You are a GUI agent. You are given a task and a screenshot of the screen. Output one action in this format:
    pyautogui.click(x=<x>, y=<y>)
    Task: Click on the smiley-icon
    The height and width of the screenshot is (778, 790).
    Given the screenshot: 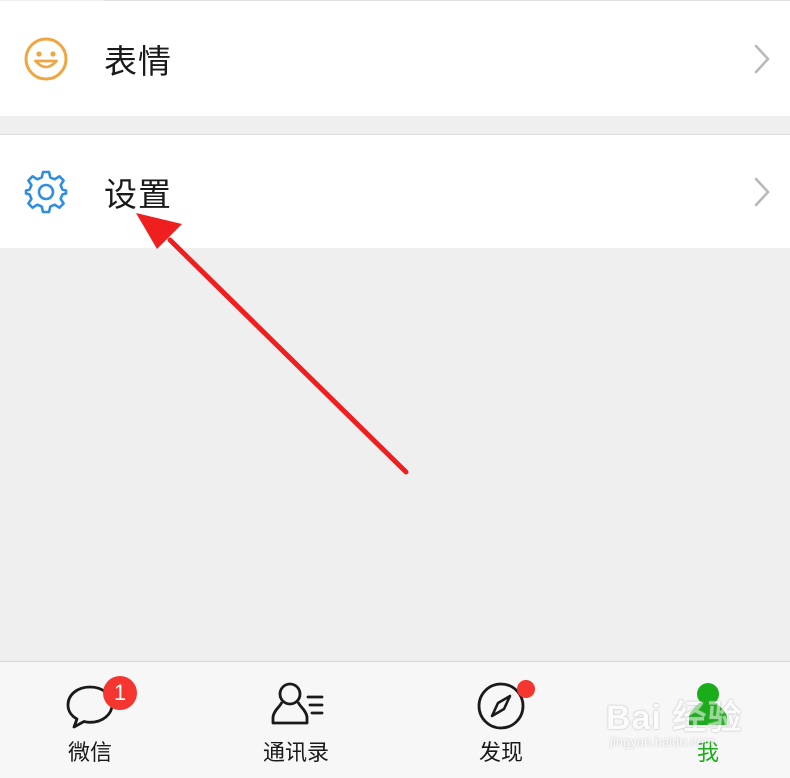 What is the action you would take?
    pyautogui.click(x=46, y=59)
    